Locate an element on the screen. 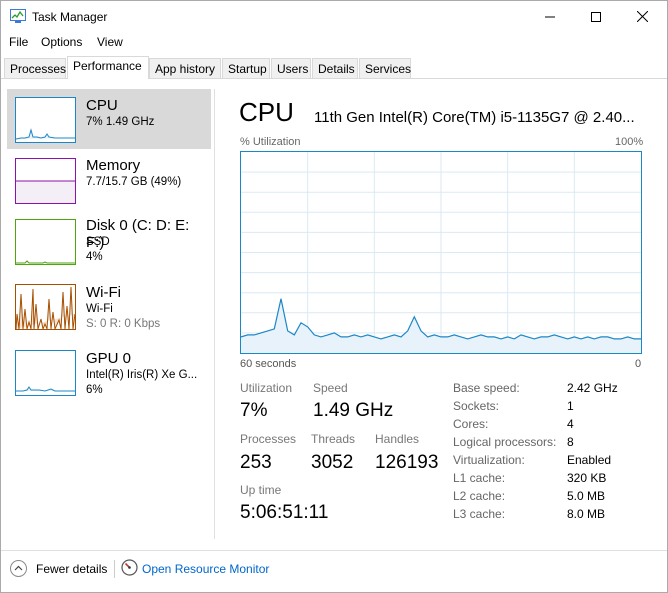  close-icon is located at coordinates (642, 16).